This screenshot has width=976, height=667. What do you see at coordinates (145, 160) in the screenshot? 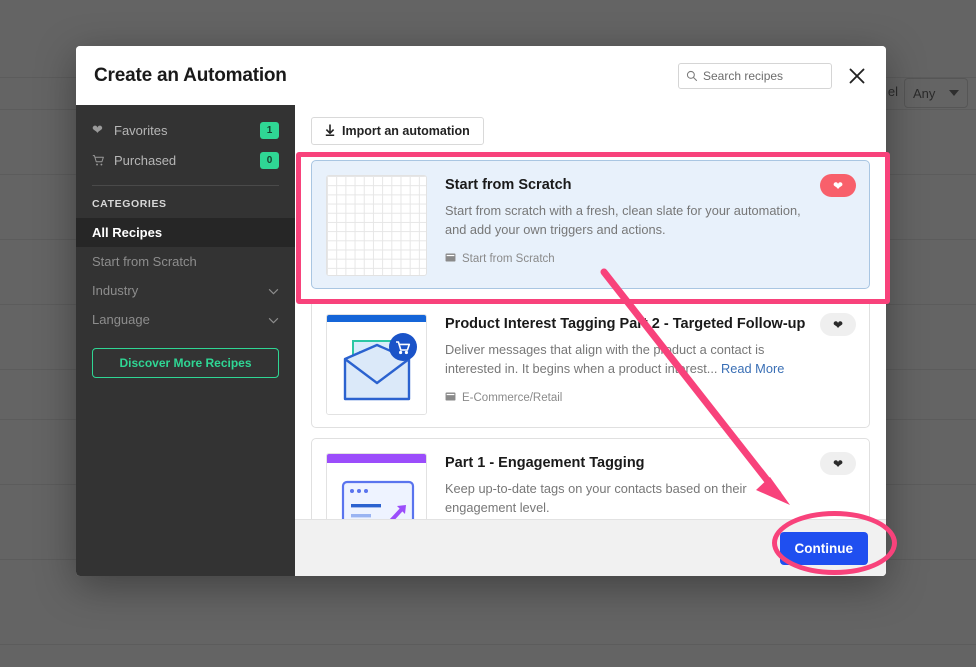
I see `sidebar-item-label: Purchased` at bounding box center [145, 160].